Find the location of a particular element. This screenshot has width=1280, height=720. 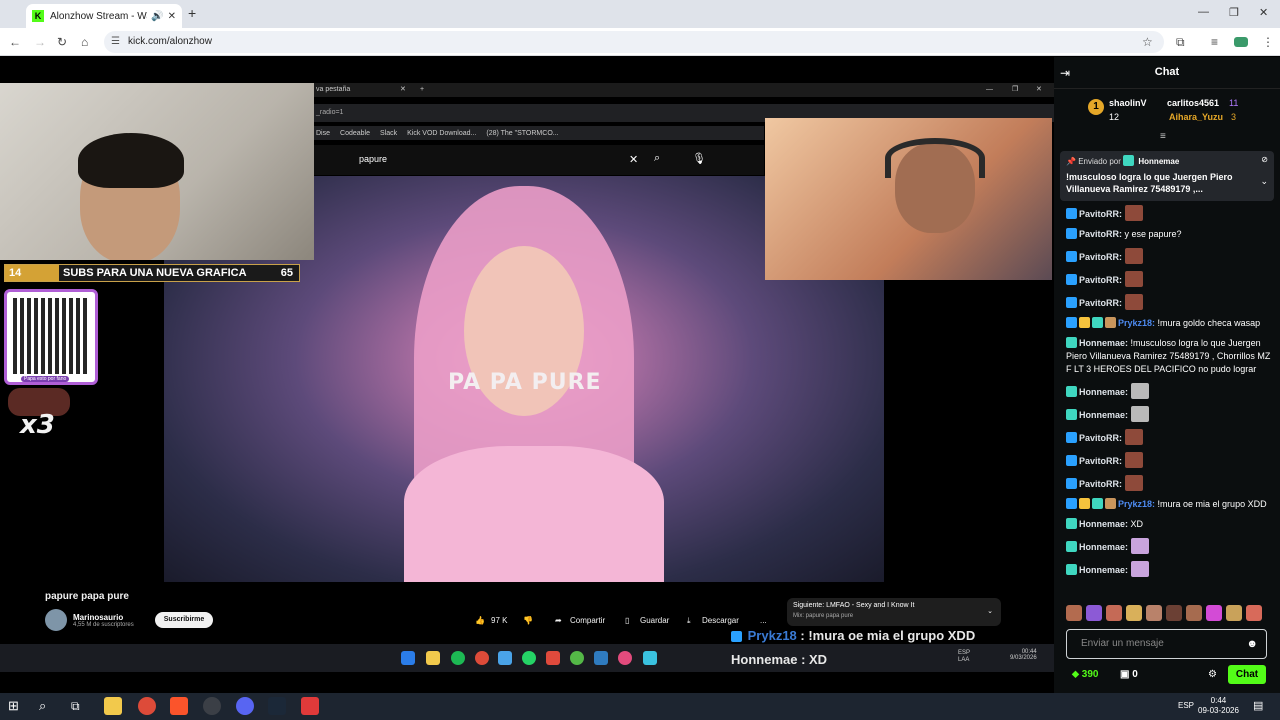

share-label: Compartir is located at coordinates (588, 620).